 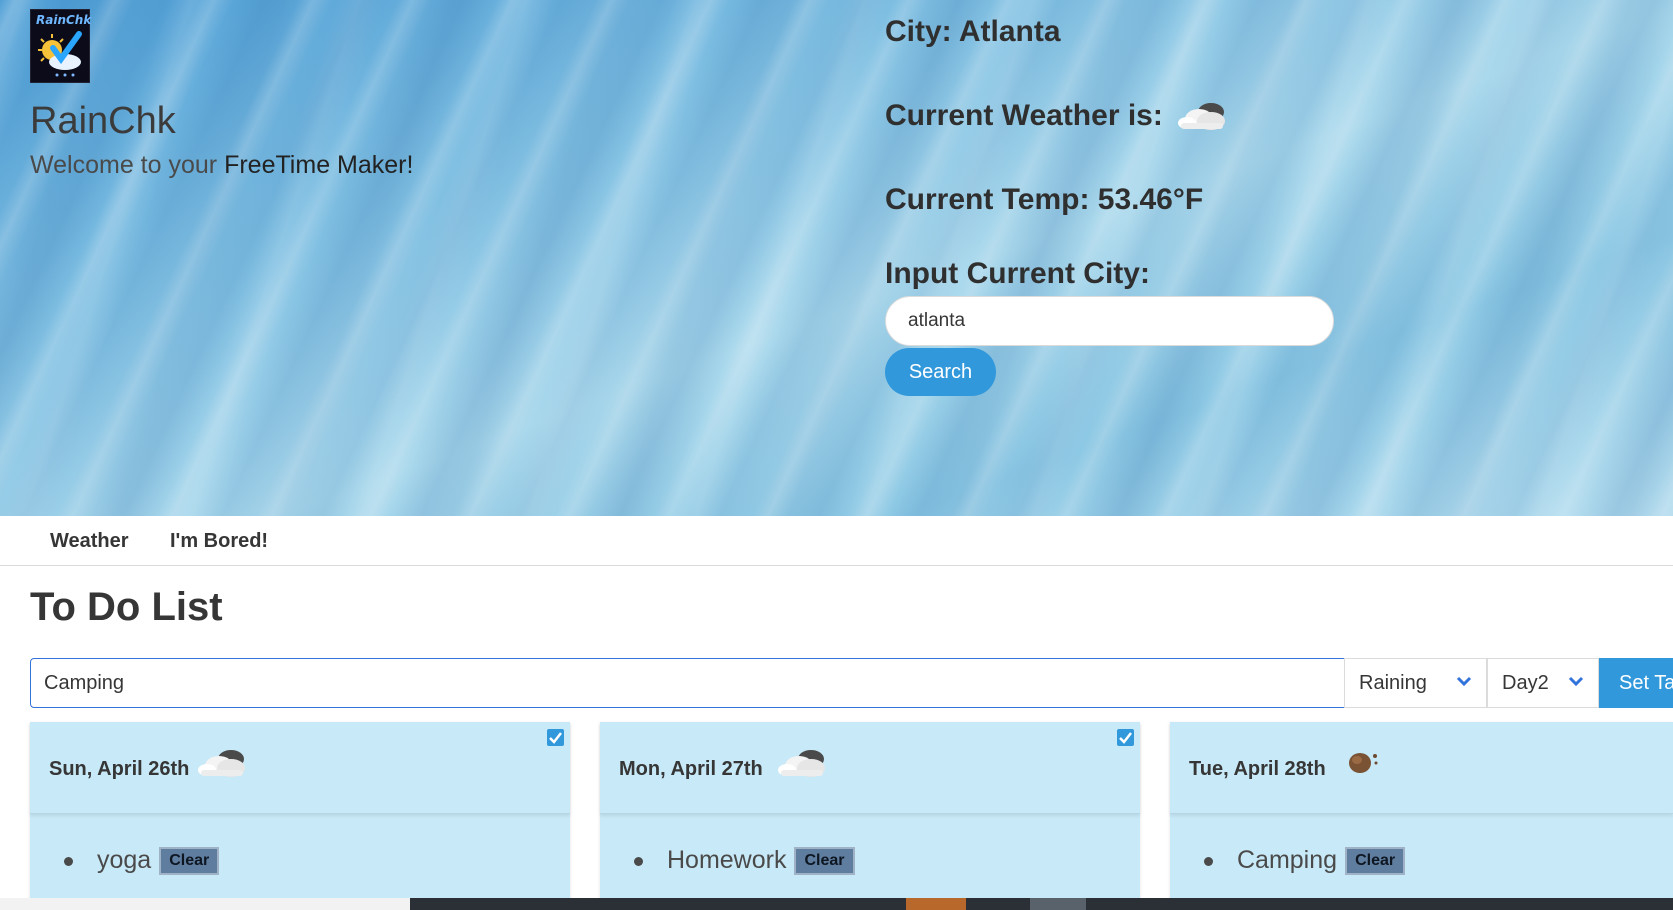 What do you see at coordinates (836, 541) in the screenshot?
I see `nav-tabs: Weather I'm Bored!` at bounding box center [836, 541].